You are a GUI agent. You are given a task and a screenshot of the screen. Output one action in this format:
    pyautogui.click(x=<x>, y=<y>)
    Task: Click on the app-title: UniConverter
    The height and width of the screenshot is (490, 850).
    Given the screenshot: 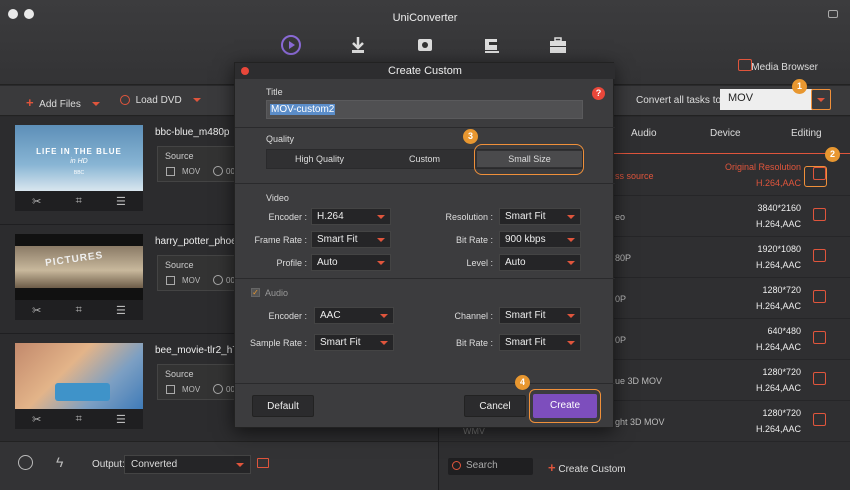 What is the action you would take?
    pyautogui.click(x=425, y=18)
    